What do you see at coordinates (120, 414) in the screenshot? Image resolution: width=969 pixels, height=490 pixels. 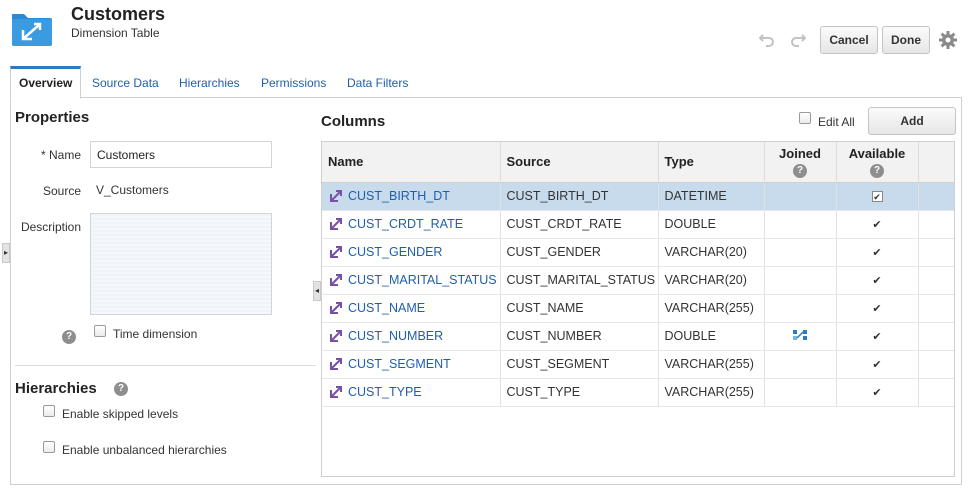 I see `enable-skipped-levels-label: Enable skipped levels` at bounding box center [120, 414].